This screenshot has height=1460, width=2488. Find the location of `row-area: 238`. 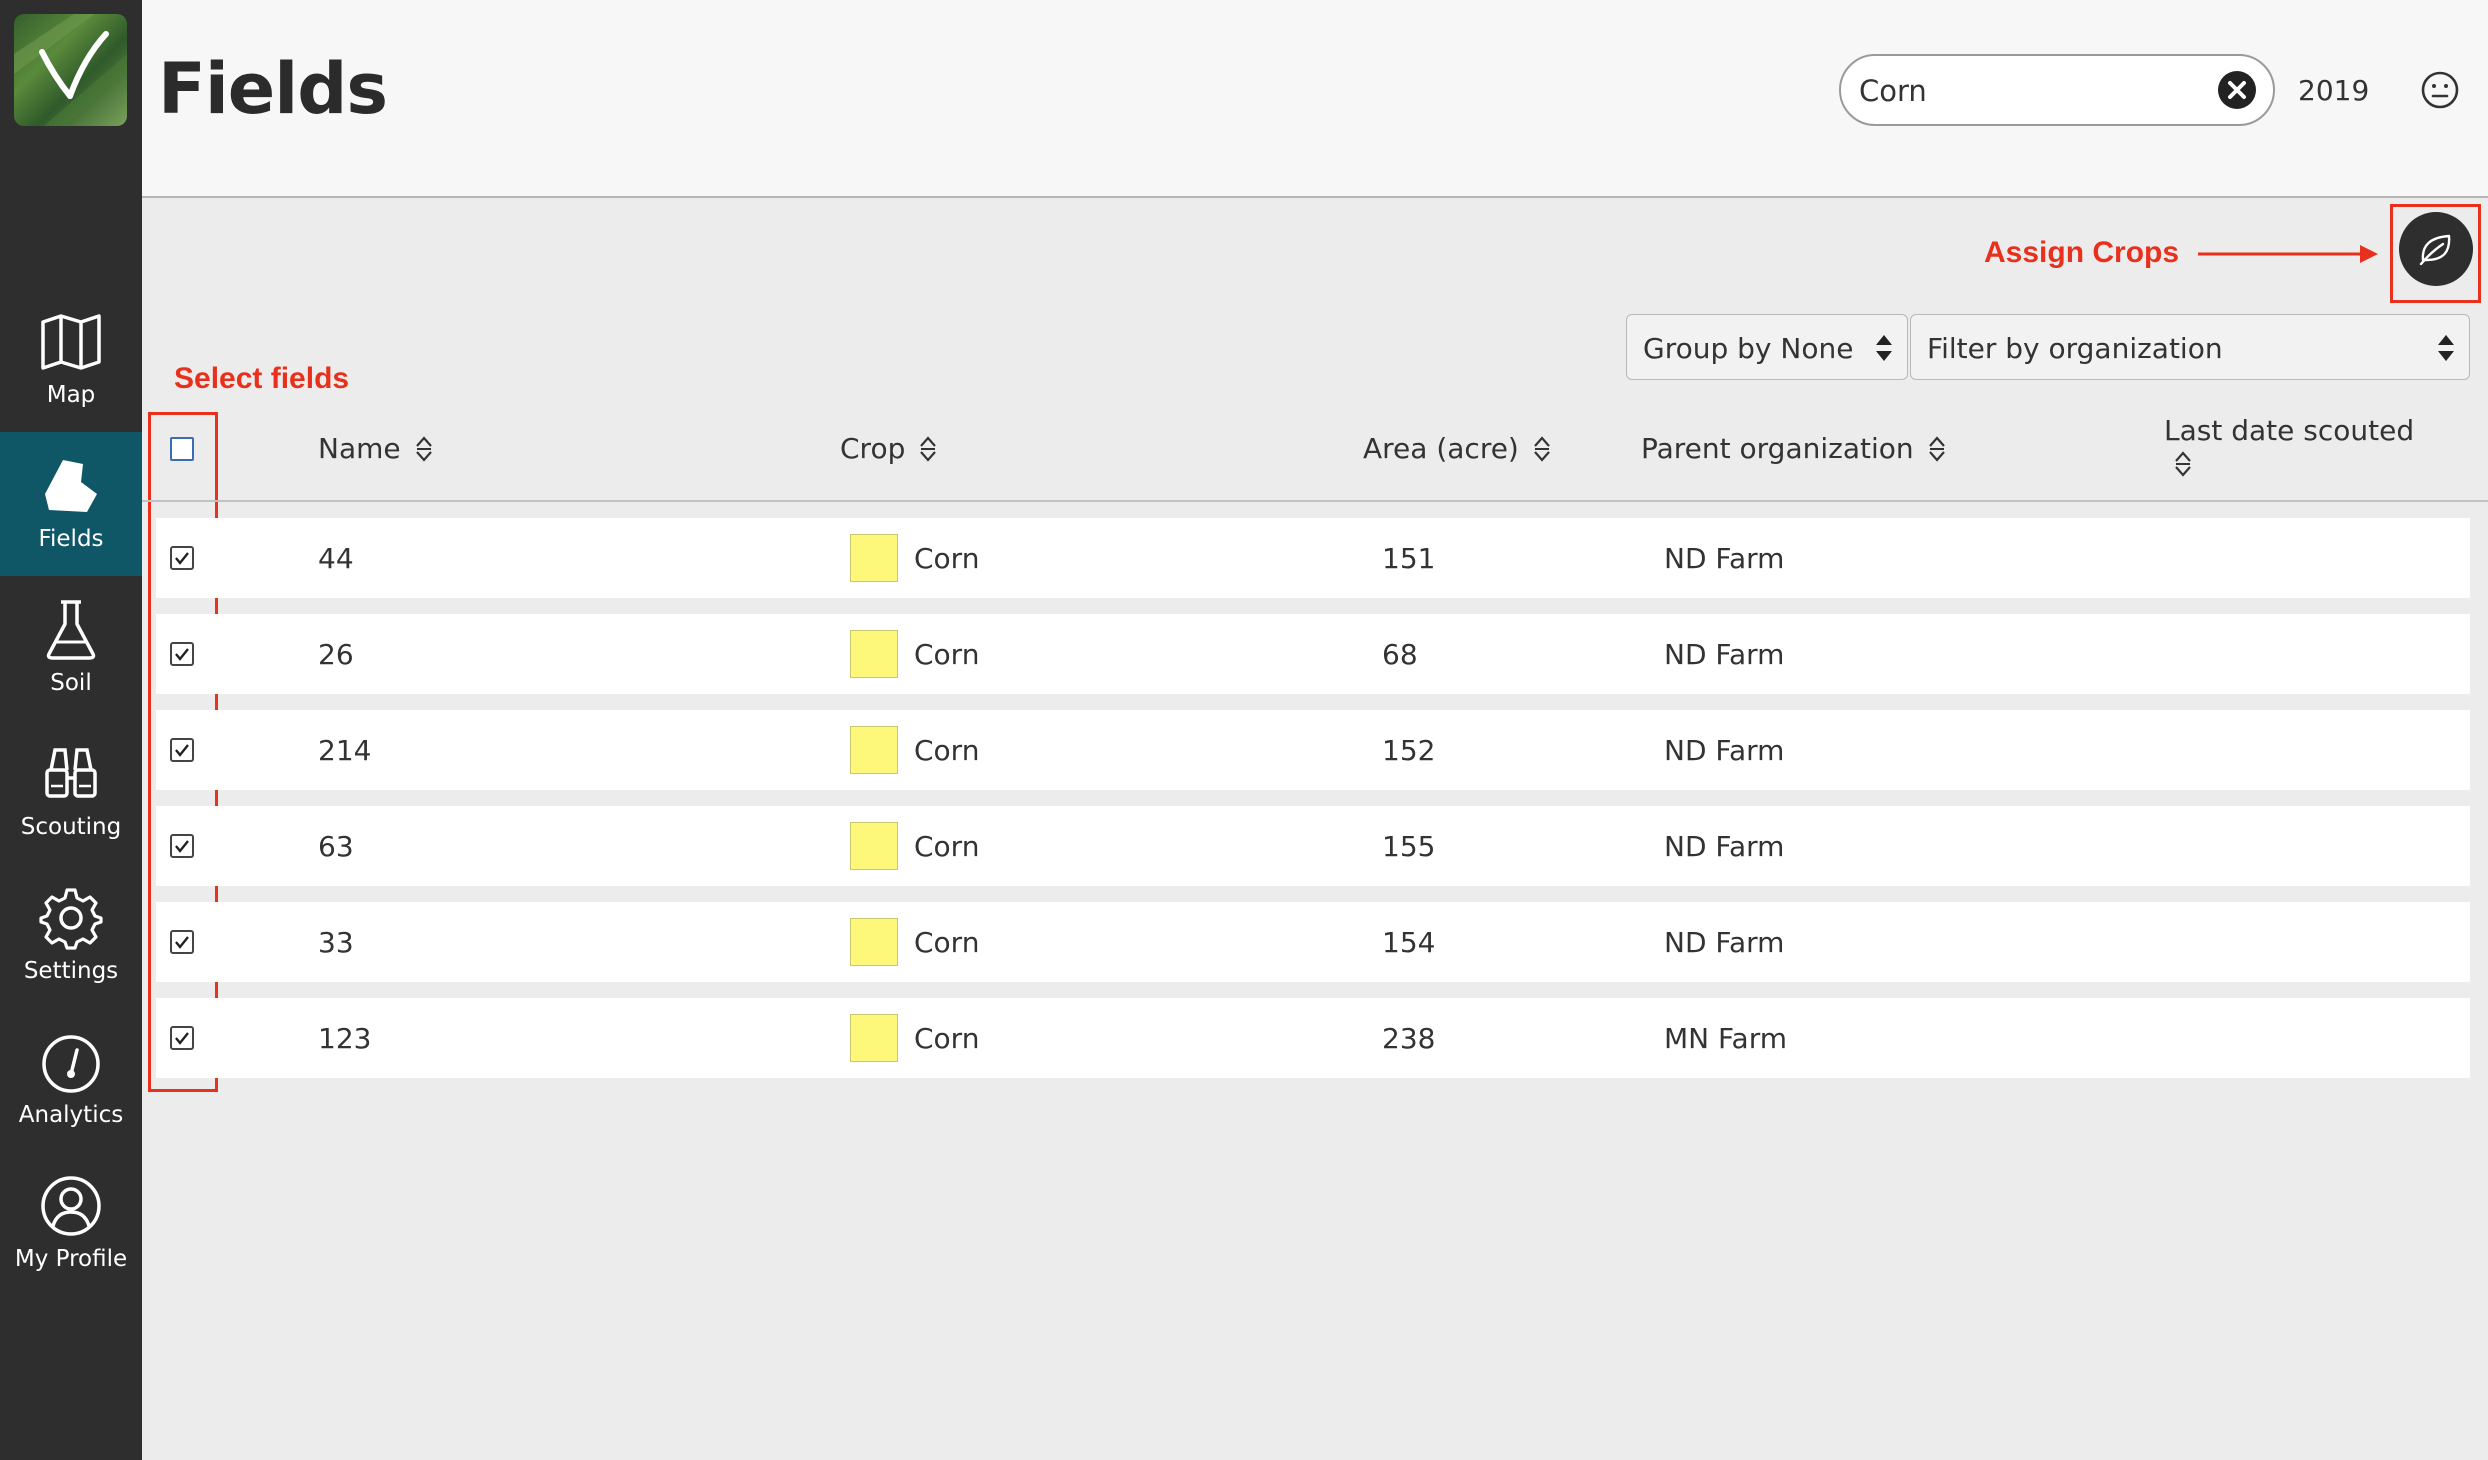

row-area: 238 is located at coordinates (1409, 1038).